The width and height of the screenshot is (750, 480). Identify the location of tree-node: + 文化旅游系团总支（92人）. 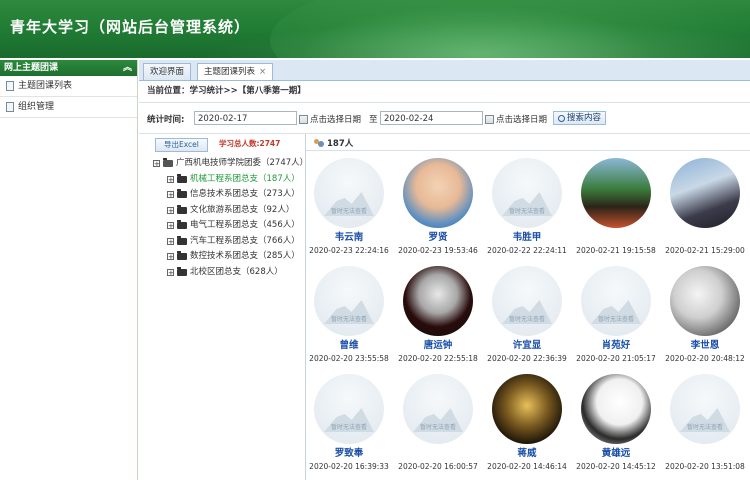
(229, 211).